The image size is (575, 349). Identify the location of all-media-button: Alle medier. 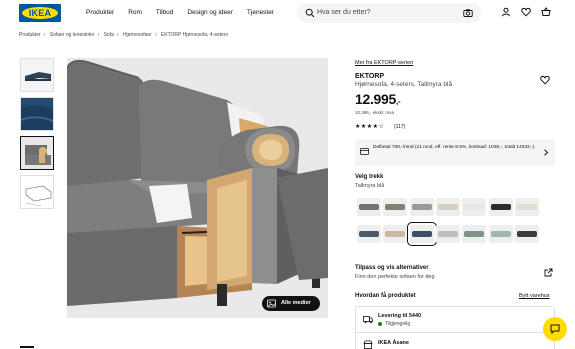
(291, 303).